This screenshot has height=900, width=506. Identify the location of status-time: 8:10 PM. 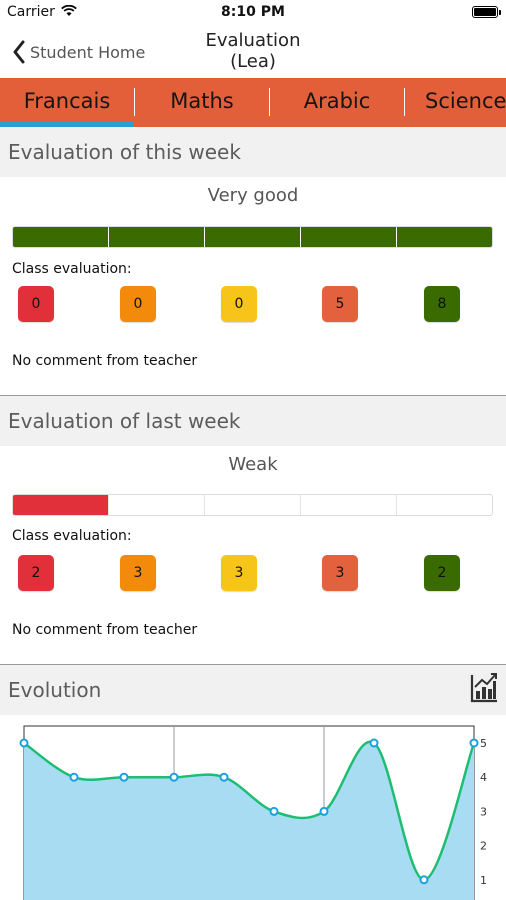
(253, 12).